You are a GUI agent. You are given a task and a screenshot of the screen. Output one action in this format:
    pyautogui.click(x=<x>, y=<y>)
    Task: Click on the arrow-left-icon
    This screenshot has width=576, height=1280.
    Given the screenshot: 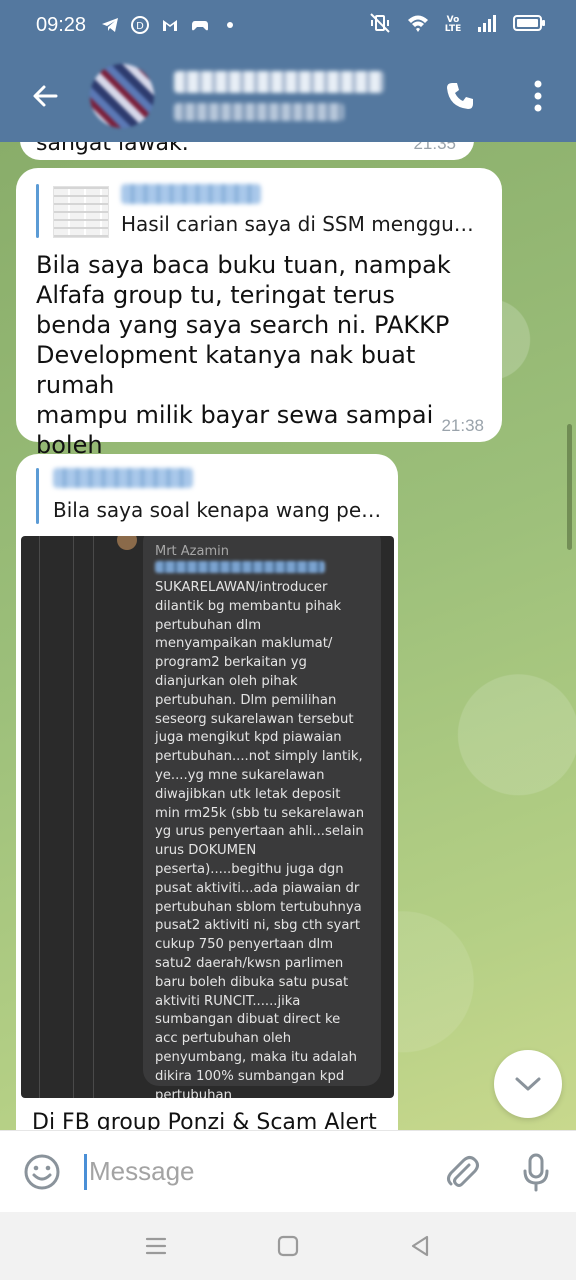 What is the action you would take?
    pyautogui.click(x=45, y=96)
    